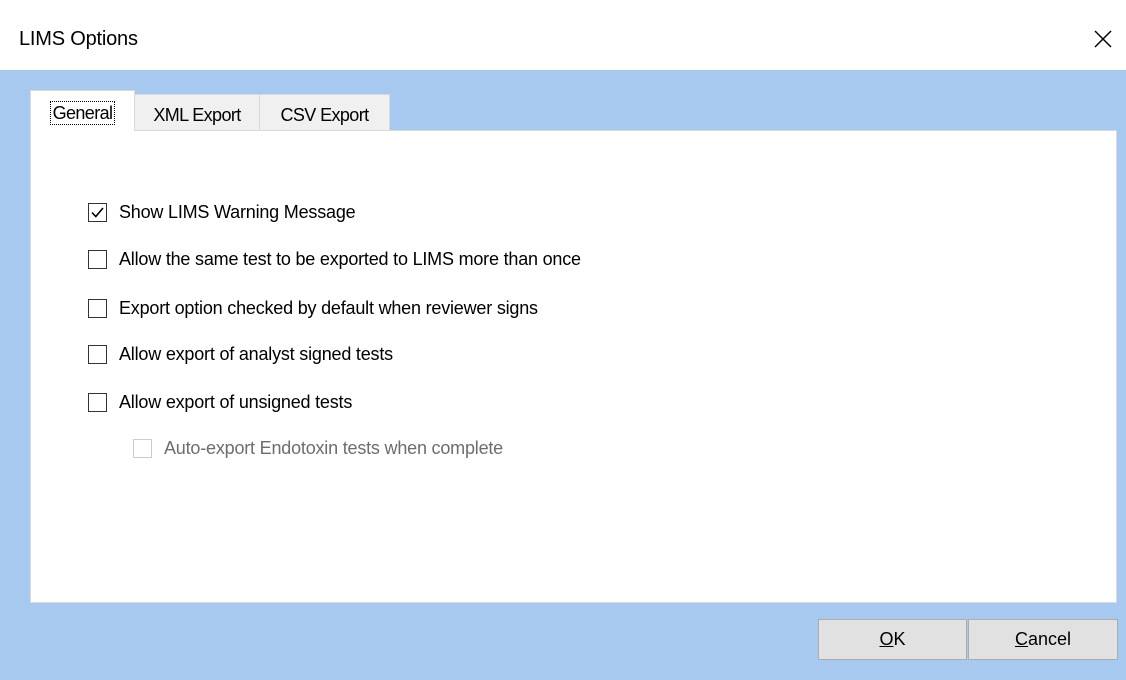 The height and width of the screenshot is (680, 1126). I want to click on close-icon, so click(1103, 39).